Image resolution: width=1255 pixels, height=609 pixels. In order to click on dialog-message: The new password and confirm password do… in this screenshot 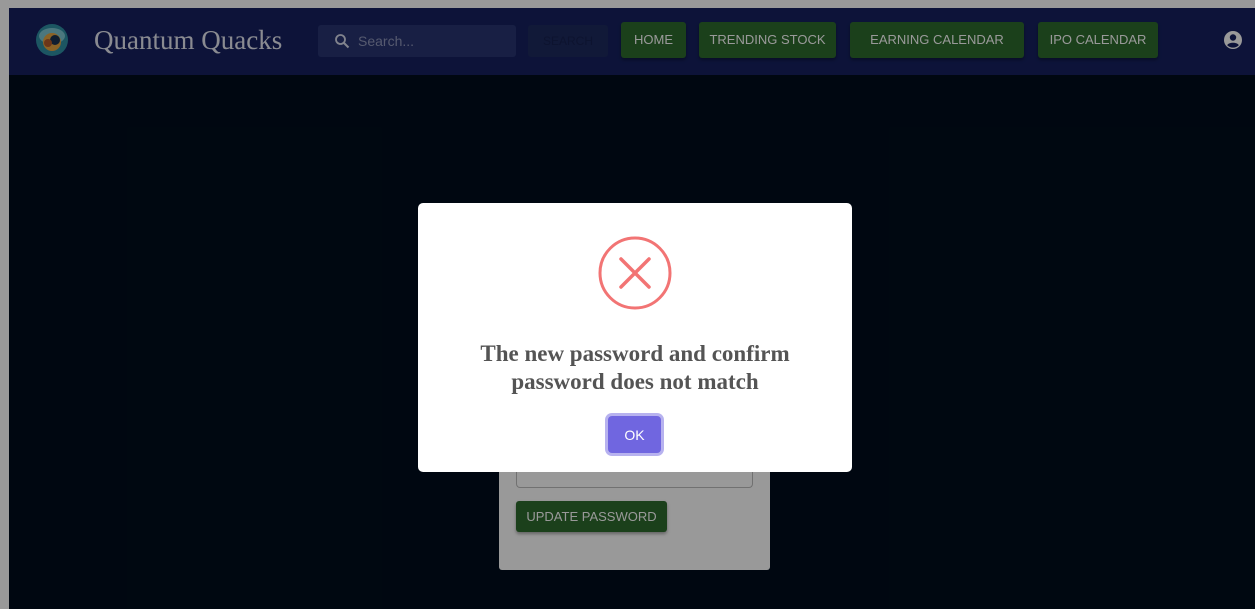, I will do `click(635, 367)`.